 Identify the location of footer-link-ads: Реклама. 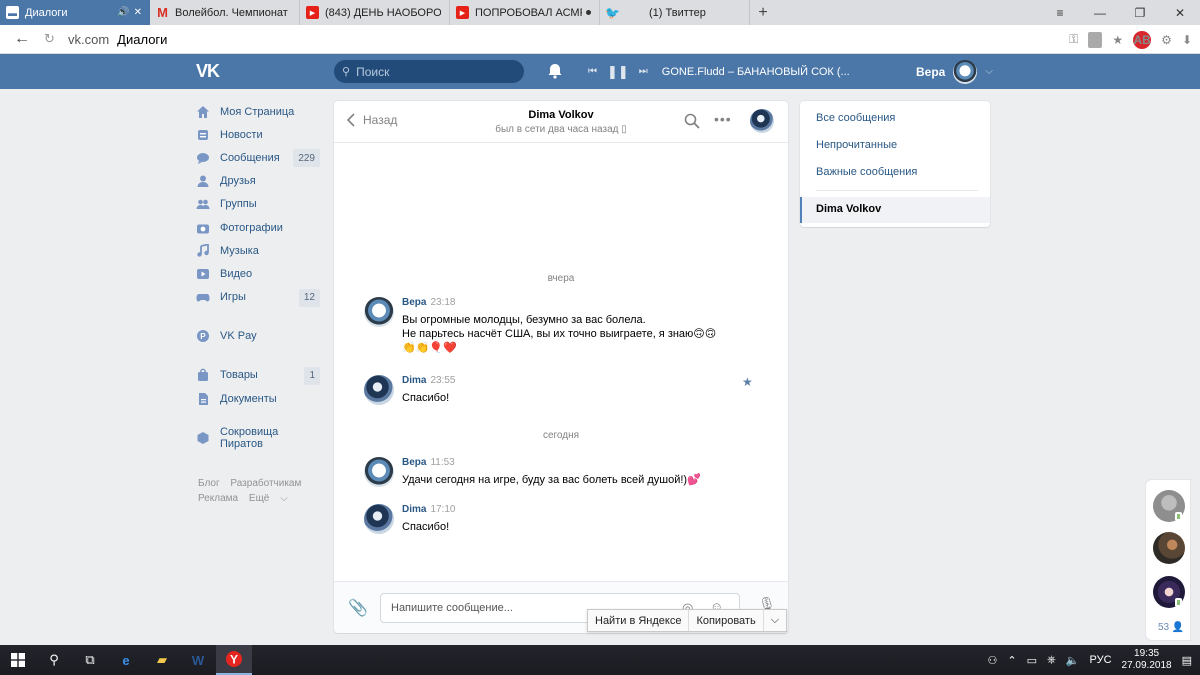
(218, 498).